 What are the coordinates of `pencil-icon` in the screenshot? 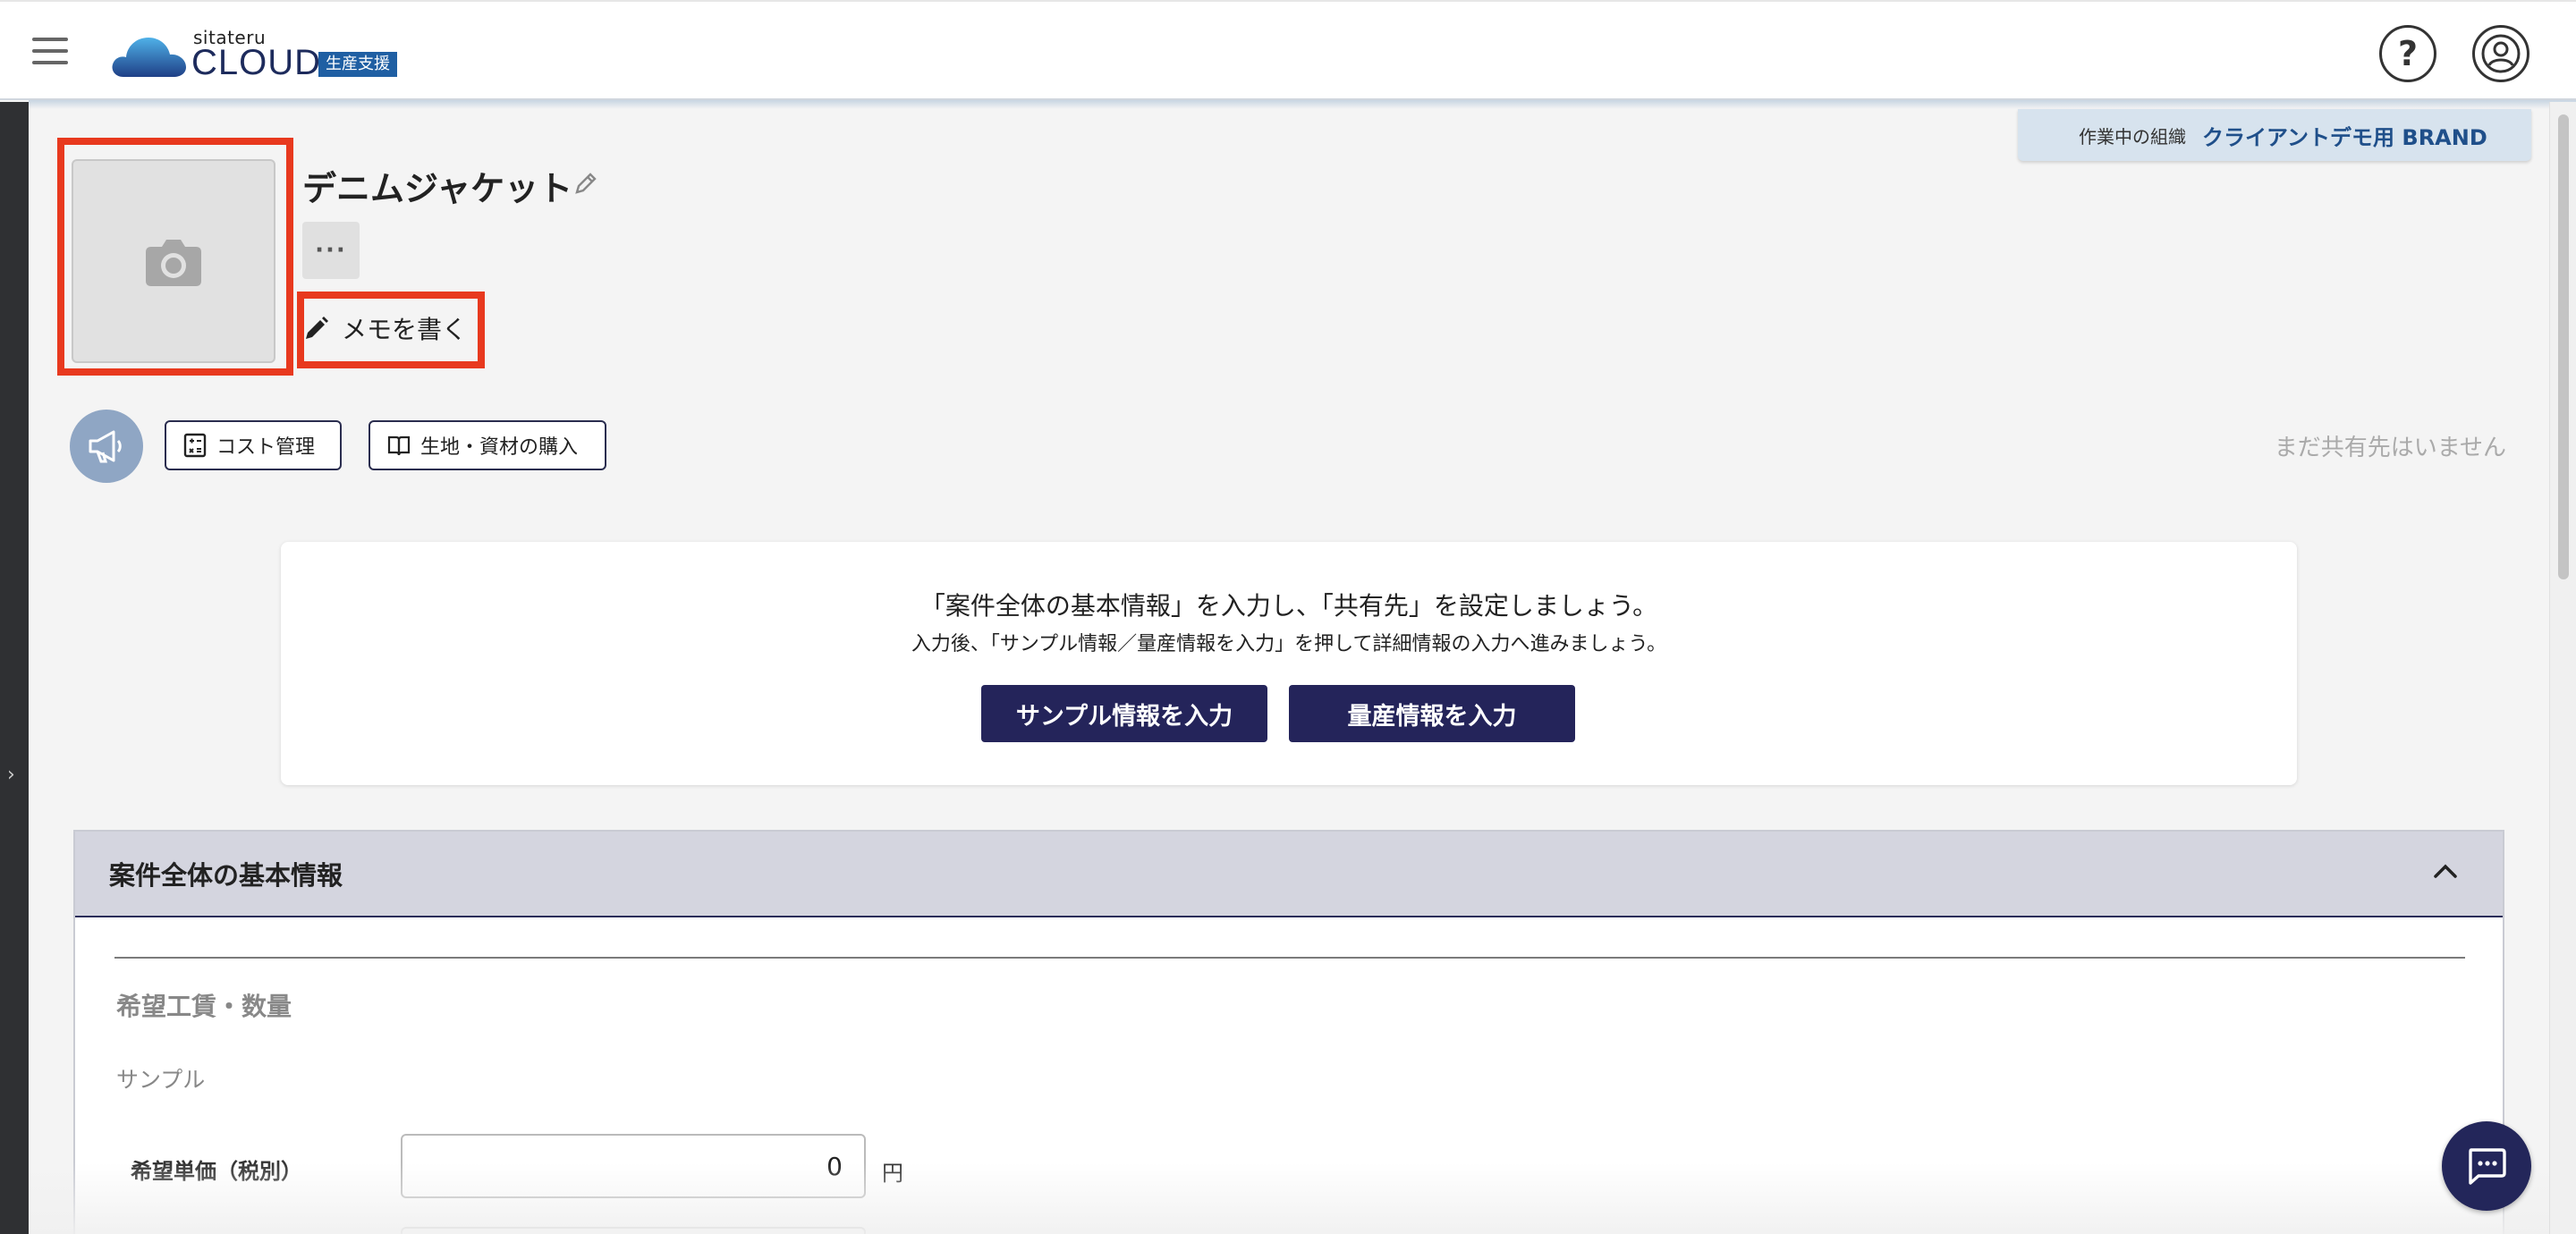 It's located at (317, 328).